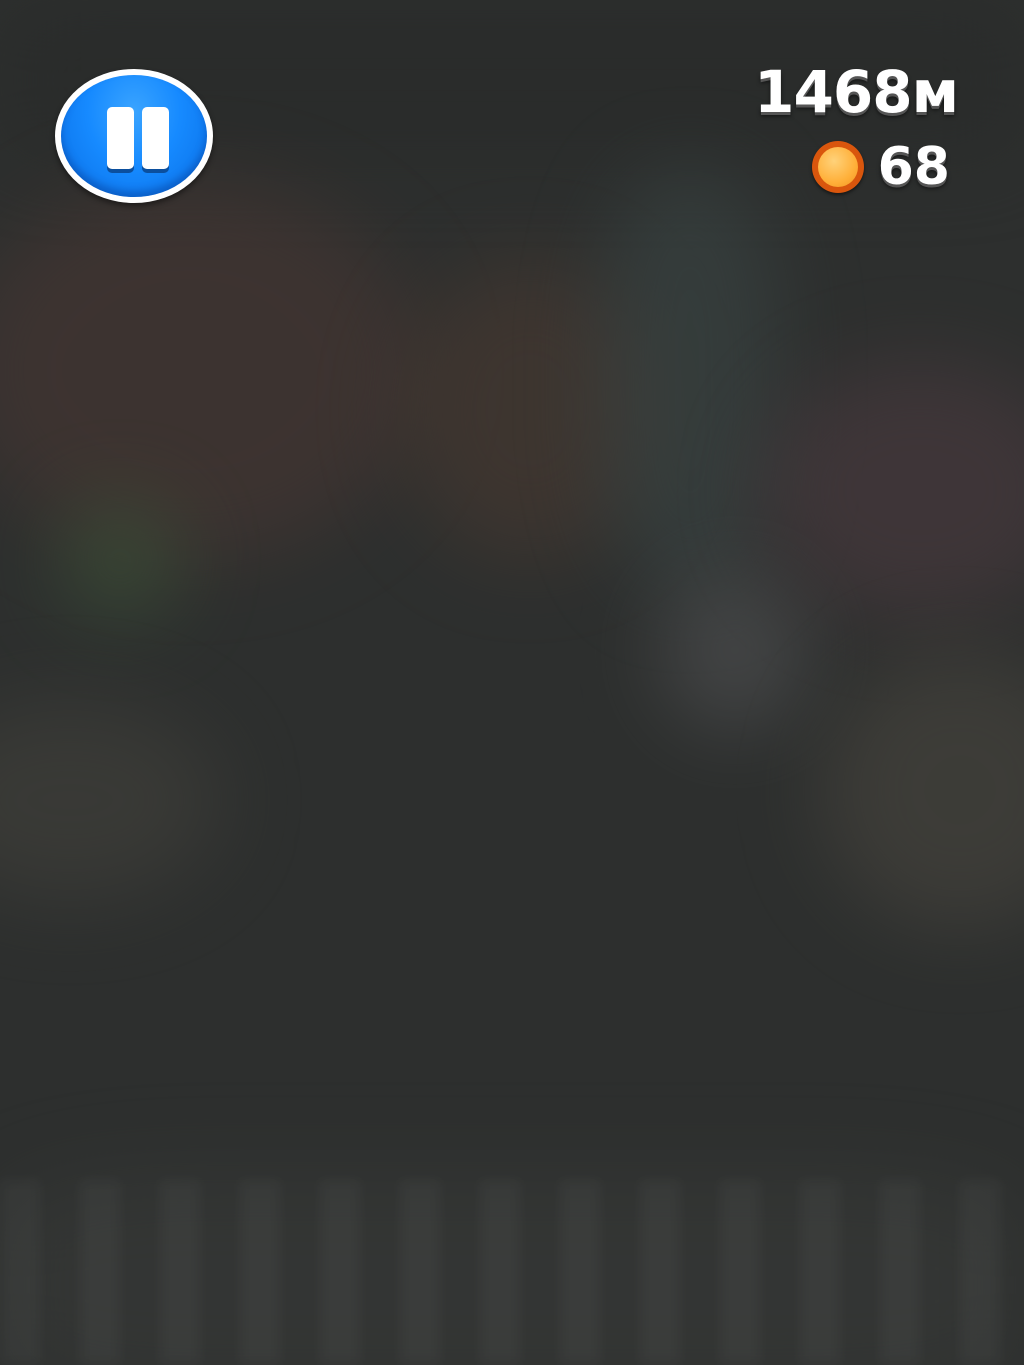 The image size is (1024, 1365). I want to click on pause-bar-right, so click(155, 138).